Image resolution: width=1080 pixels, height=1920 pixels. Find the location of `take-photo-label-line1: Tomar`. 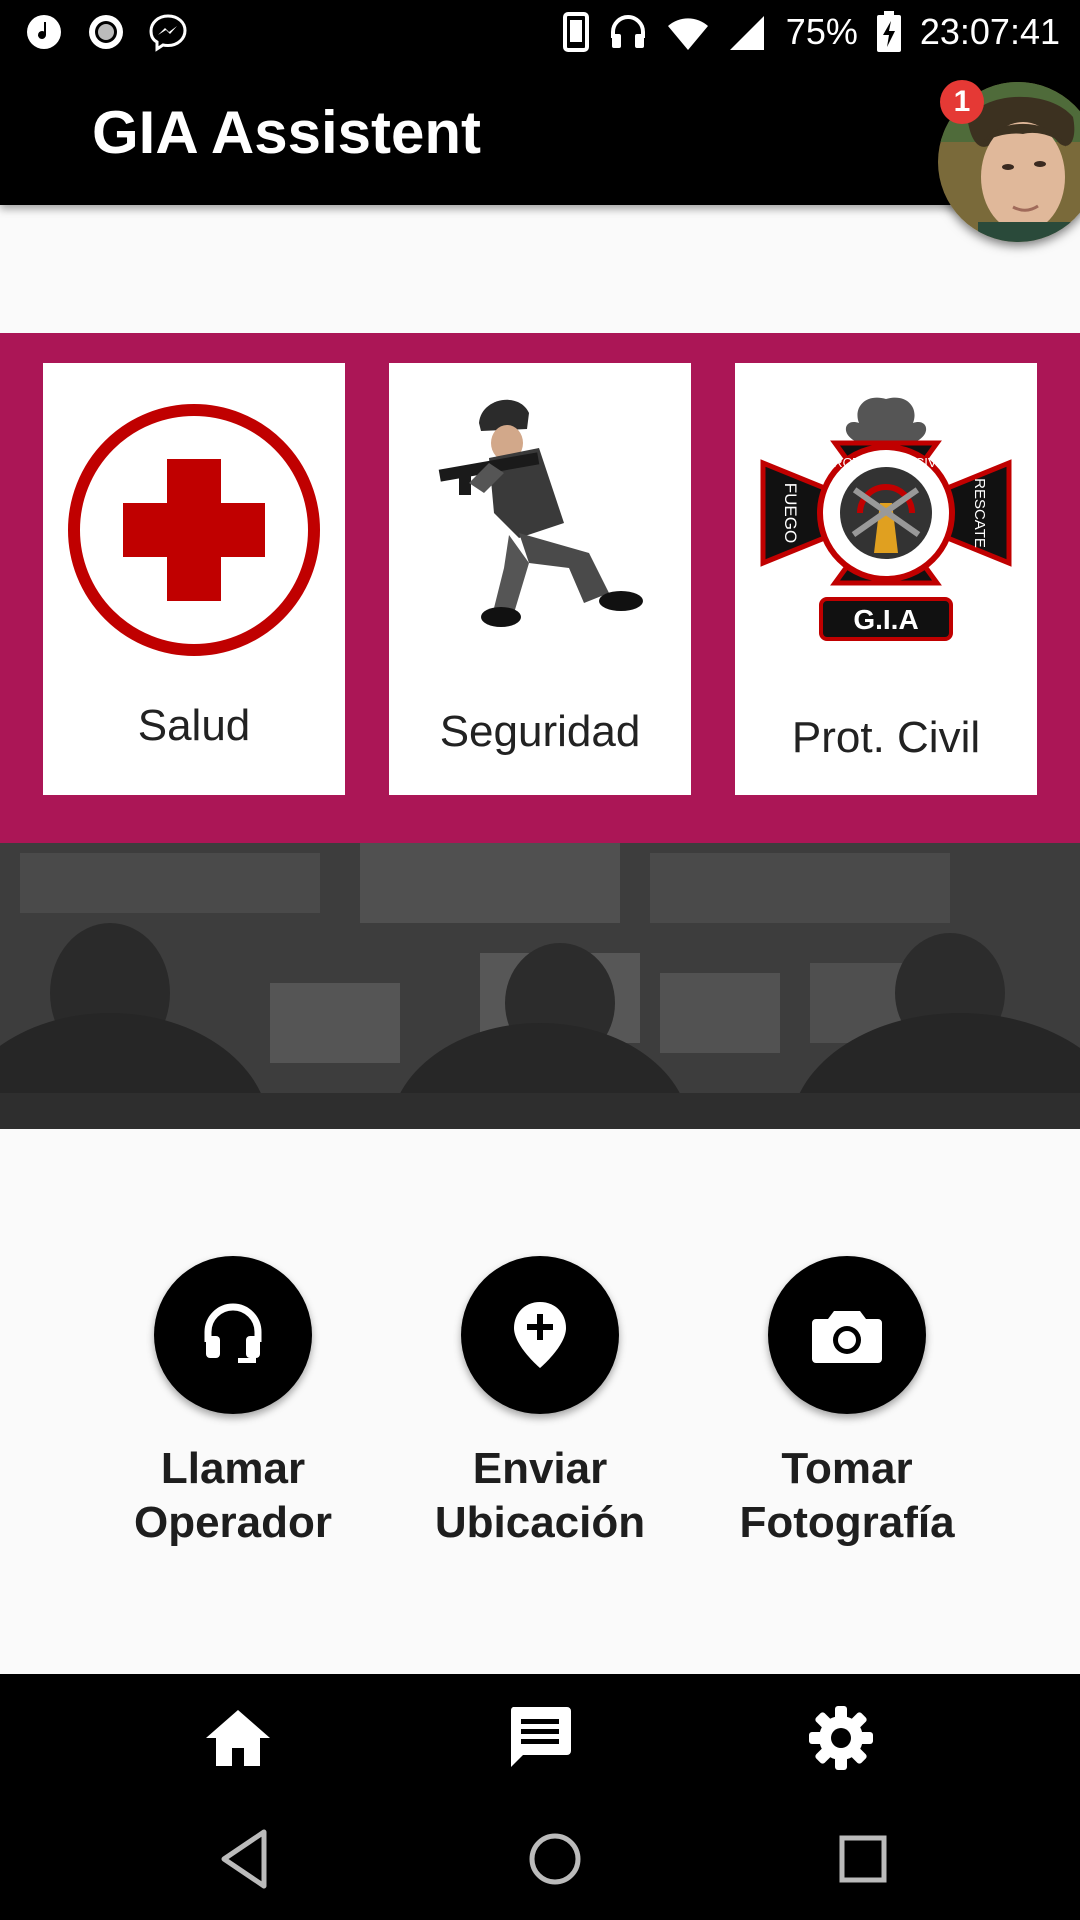

take-photo-label-line1: Tomar is located at coordinates (847, 1468).